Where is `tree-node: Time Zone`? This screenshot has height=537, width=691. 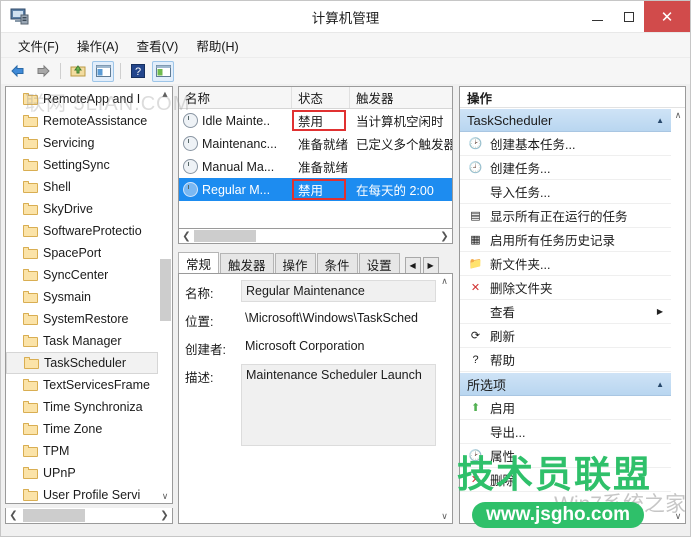
tree-node: Time Zone is located at coordinates (82, 429).